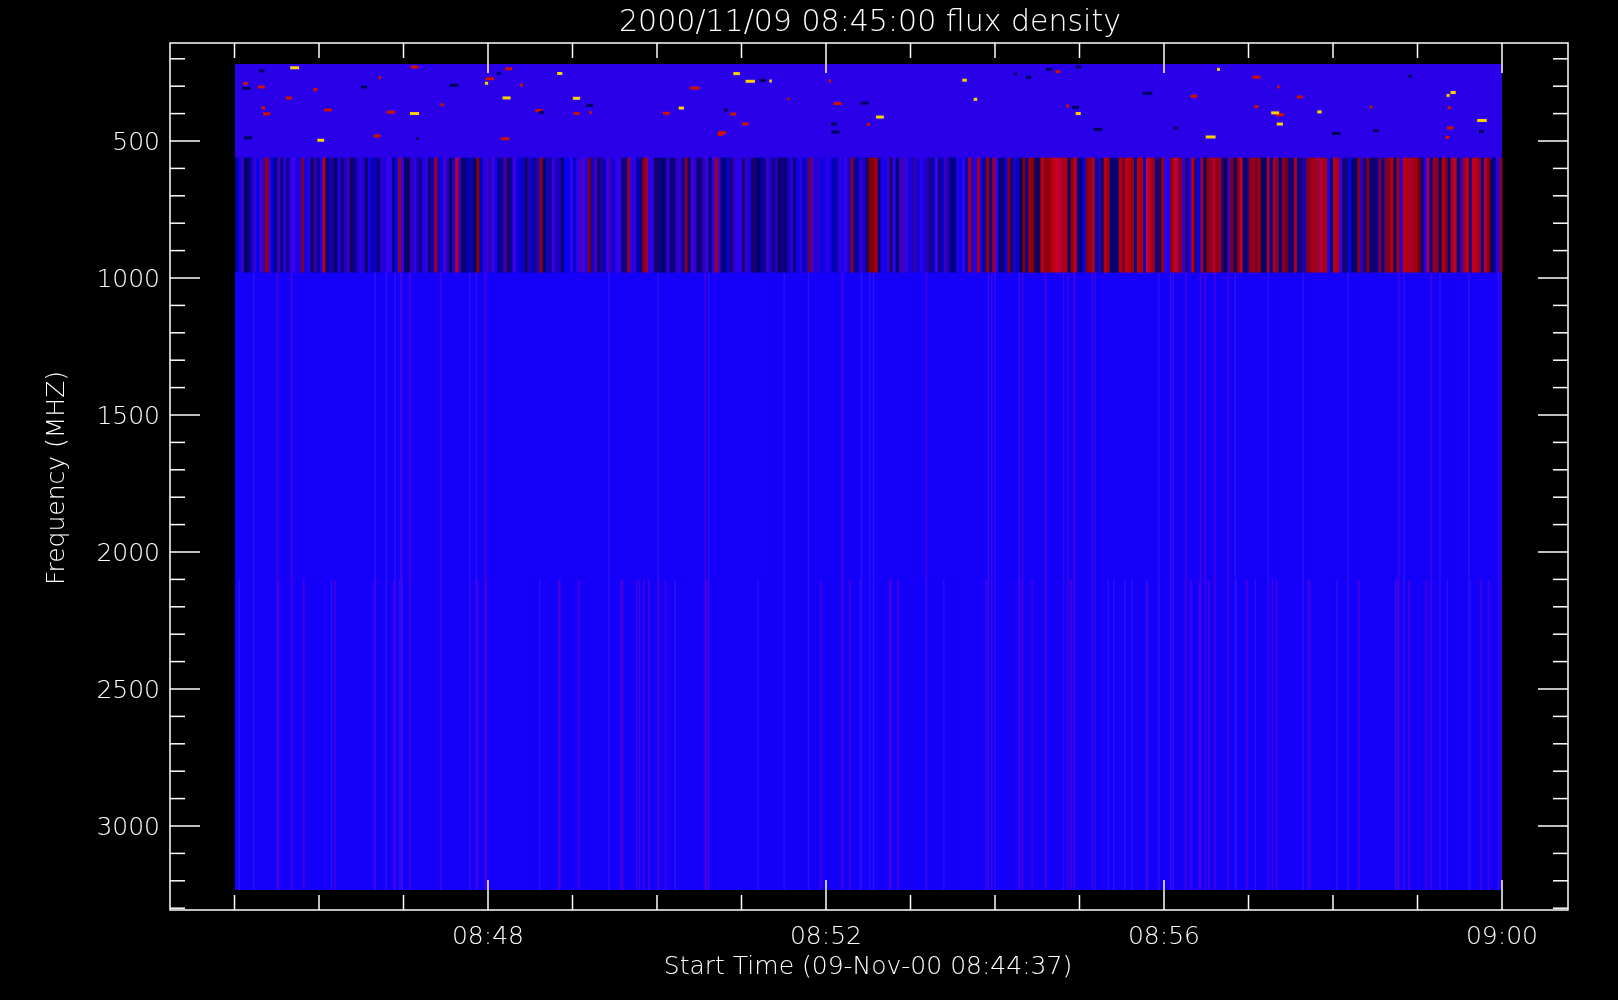 The width and height of the screenshot is (1618, 1000). I want to click on plot-title: 2000/11/09 08:45:00 flux density, so click(870, 20).